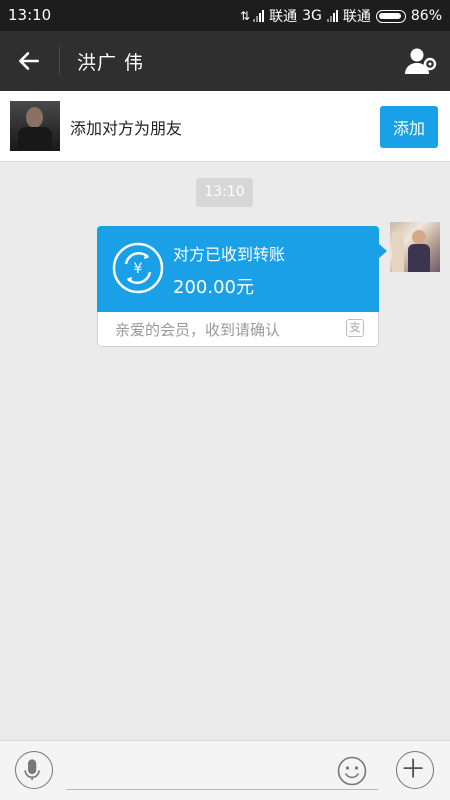 The height and width of the screenshot is (800, 450). I want to click on status-time: 13:10, so click(30, 15).